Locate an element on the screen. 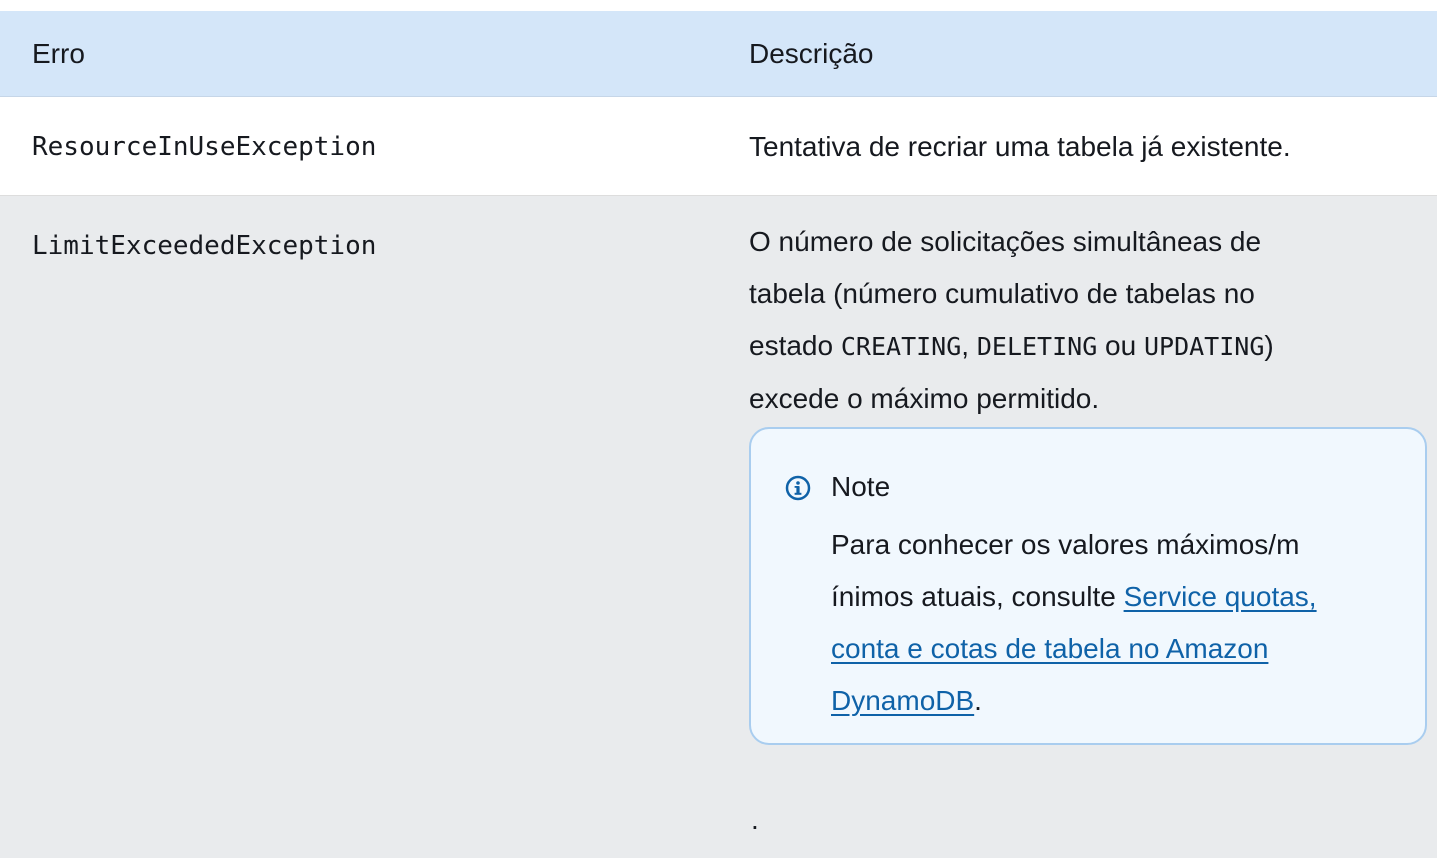 Image resolution: width=1437 pixels, height=858 pixels. description-line: estado CREATING, DELETING ou UPDATING) is located at coordinates (1089, 346).